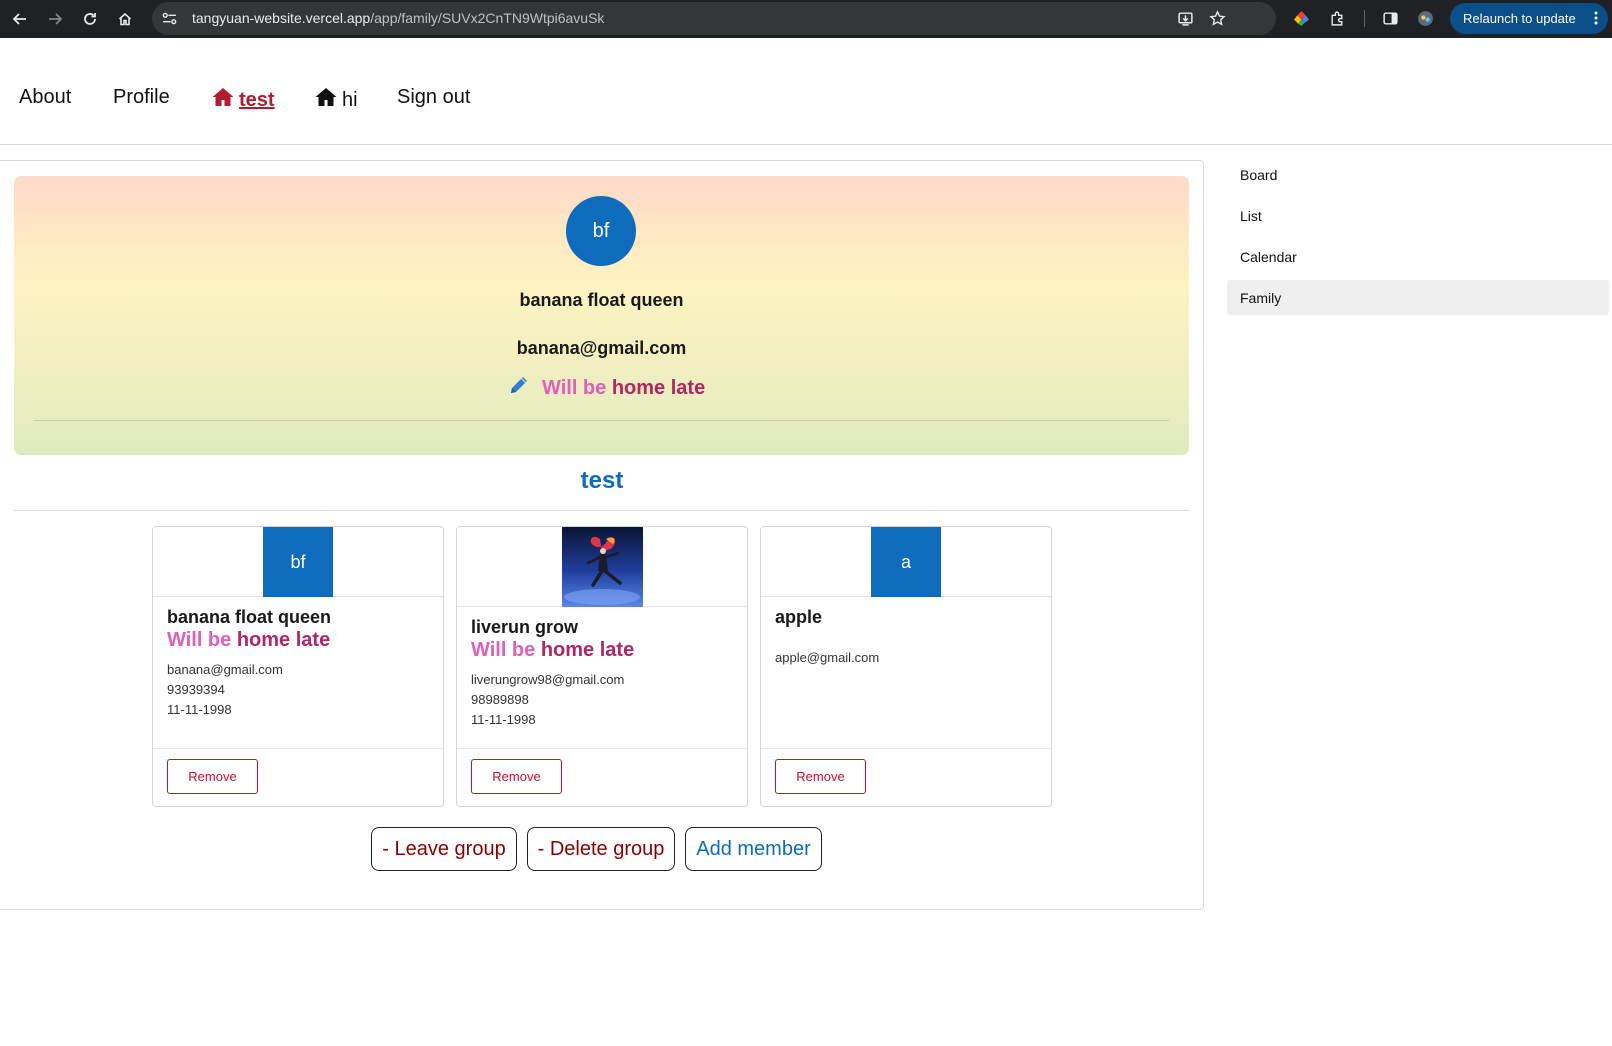 This screenshot has width=1612, height=1046. What do you see at coordinates (1390, 18) in the screenshot?
I see `side-panel-icon` at bounding box center [1390, 18].